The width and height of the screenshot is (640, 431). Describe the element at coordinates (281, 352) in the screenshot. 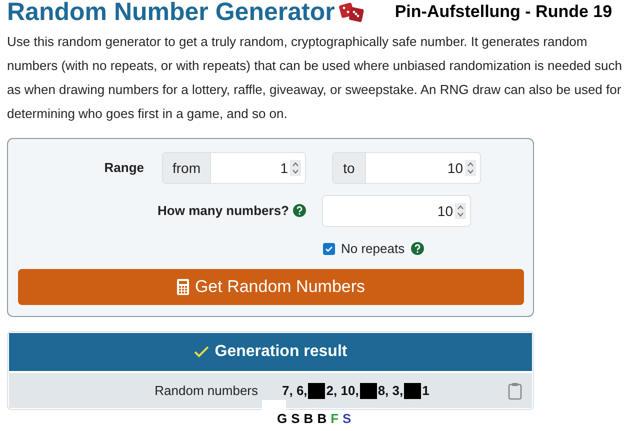

I see `result-title: Generation result` at that location.